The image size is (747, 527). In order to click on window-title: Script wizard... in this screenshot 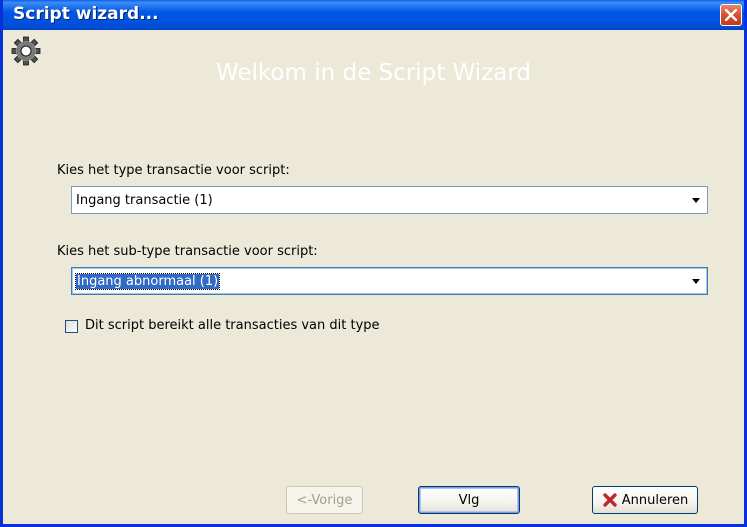, I will do `click(86, 14)`.